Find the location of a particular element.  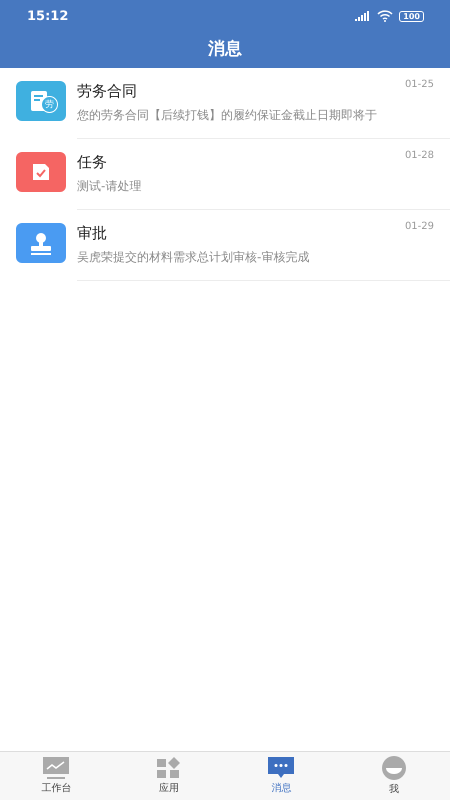

message-preview: 您的劳务合同【后续打钱】的履约保证金截止日期即将于 is located at coordinates (227, 115).